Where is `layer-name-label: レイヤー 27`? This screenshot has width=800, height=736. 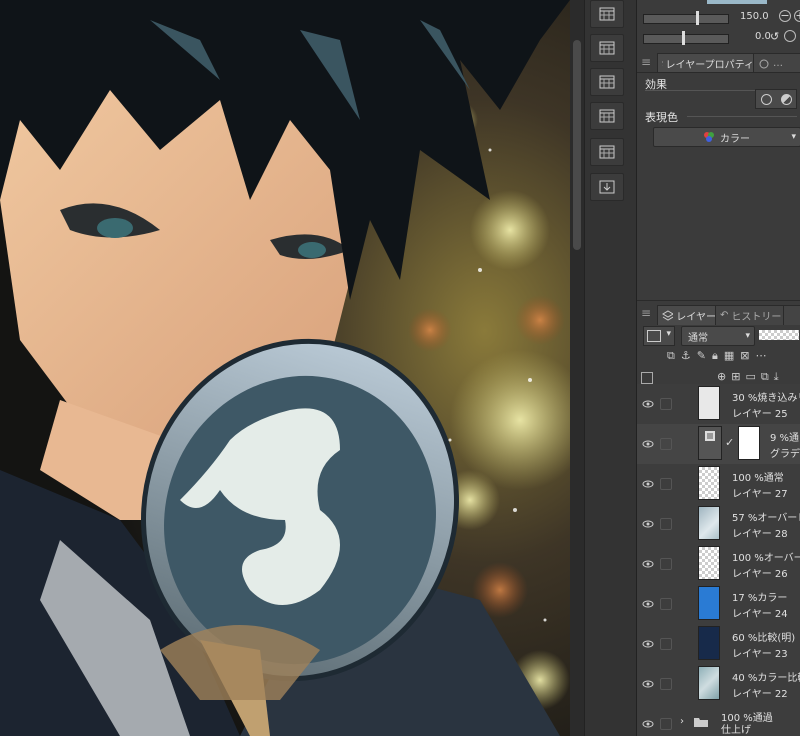
layer-name-label: レイヤー 27 is located at coordinates (760, 494).